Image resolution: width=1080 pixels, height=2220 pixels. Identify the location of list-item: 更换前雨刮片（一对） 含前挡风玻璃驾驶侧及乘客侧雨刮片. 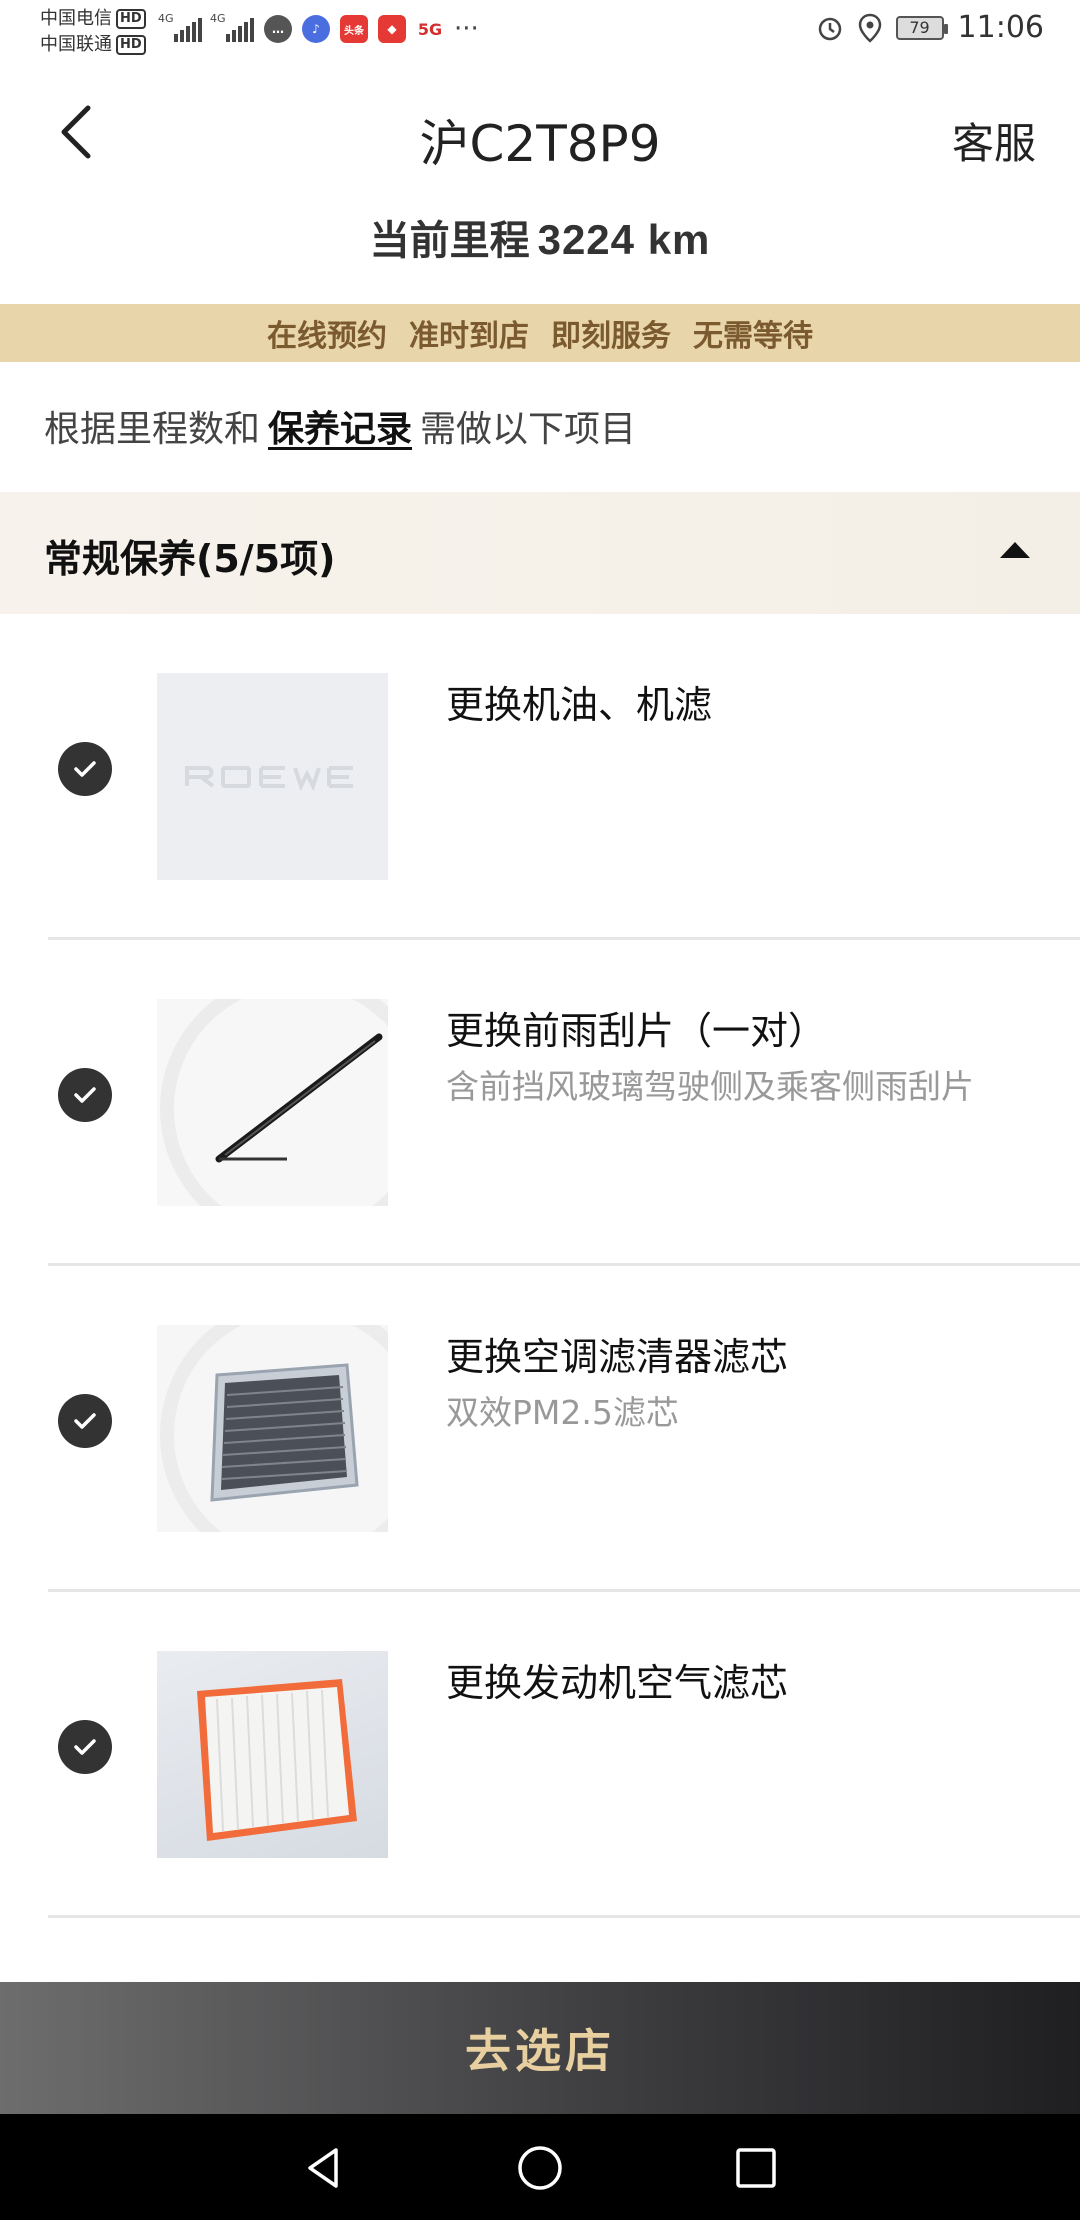
(540, 1103).